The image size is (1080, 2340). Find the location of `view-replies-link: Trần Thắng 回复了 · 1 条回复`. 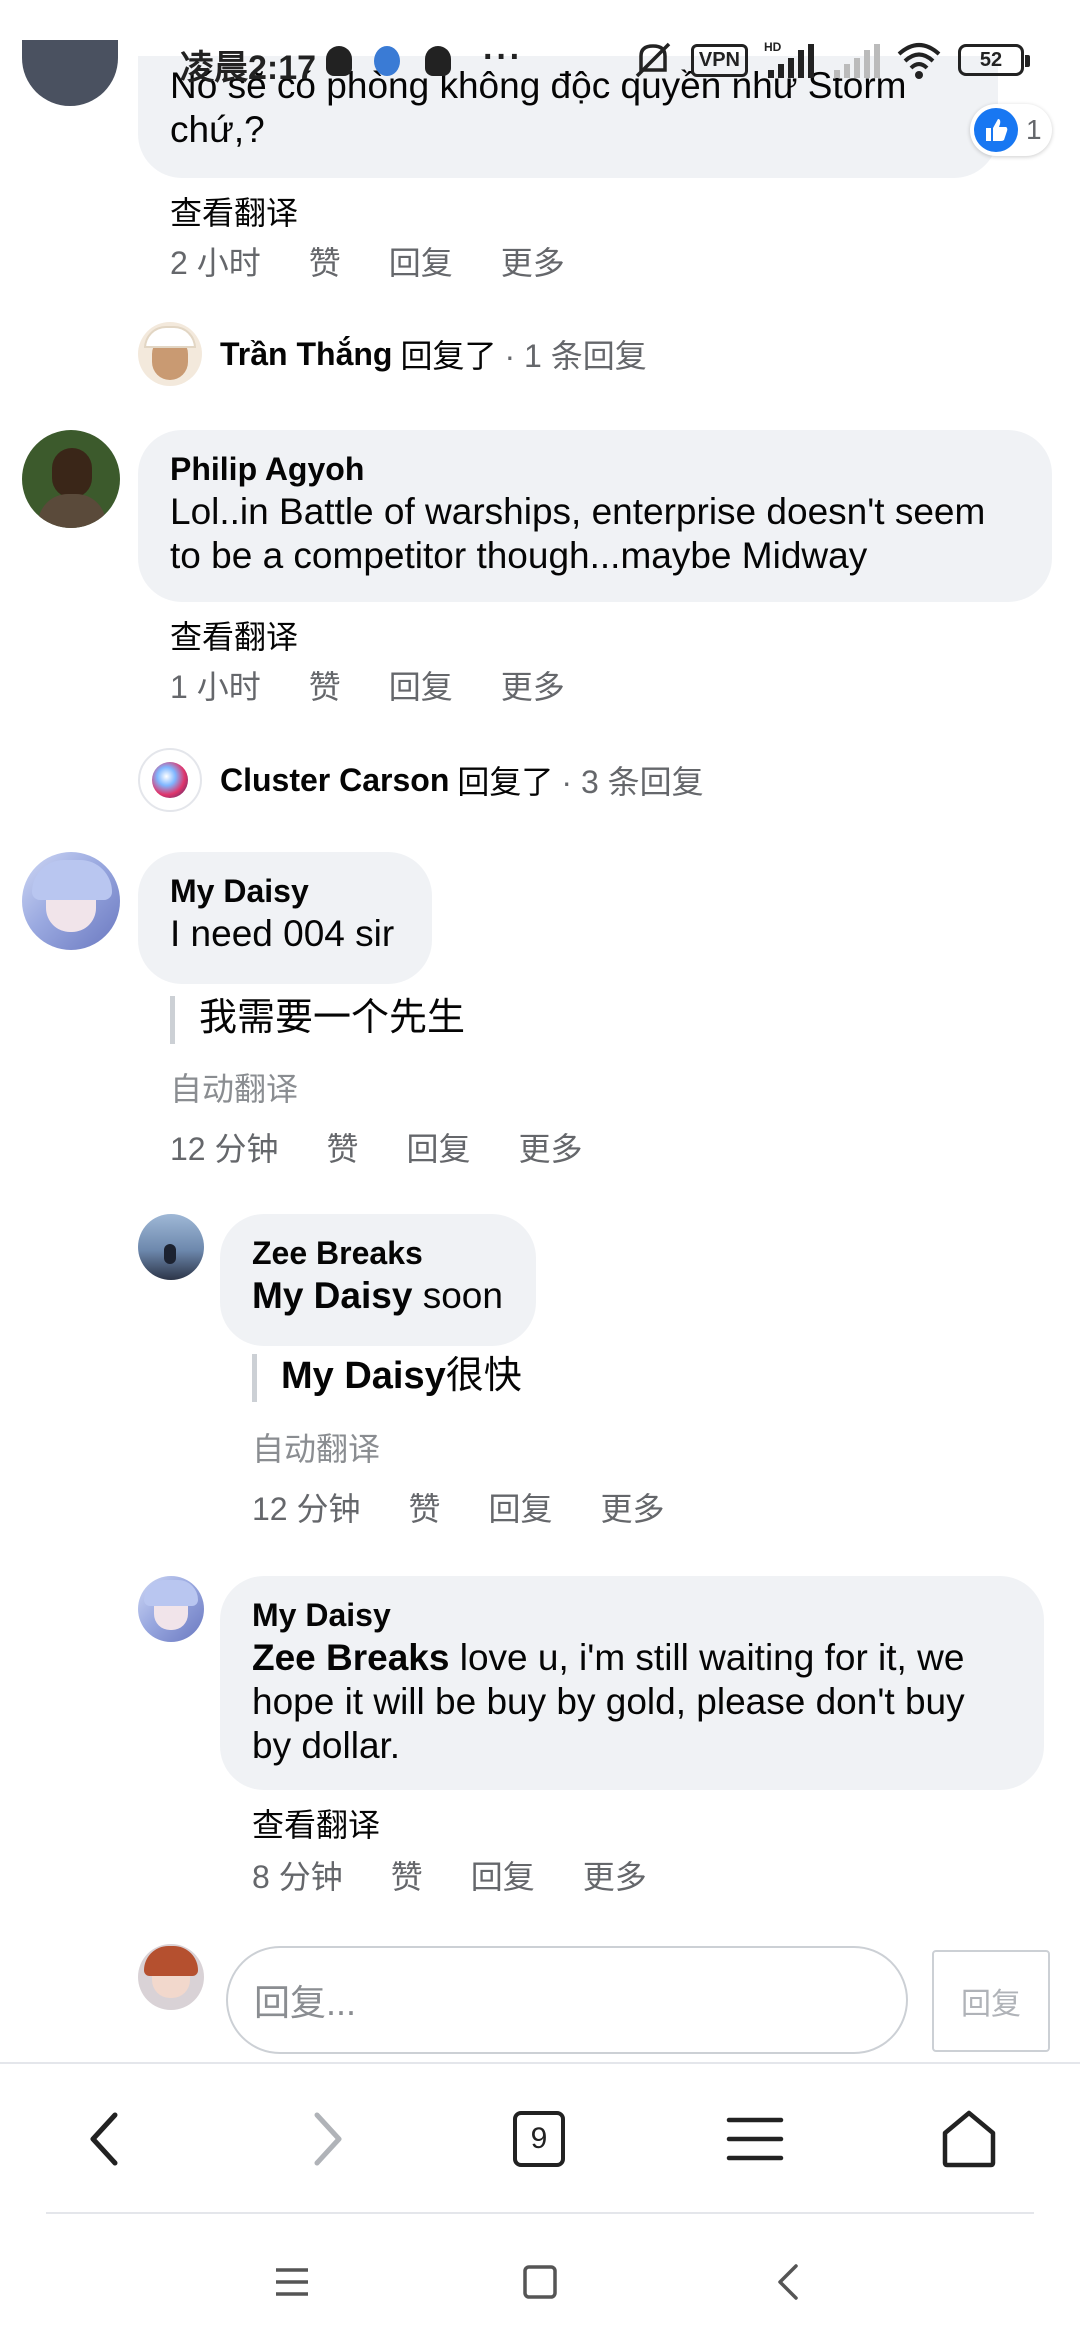

view-replies-link: Trần Thắng 回复了 · 1 条回复 is located at coordinates (392, 354).